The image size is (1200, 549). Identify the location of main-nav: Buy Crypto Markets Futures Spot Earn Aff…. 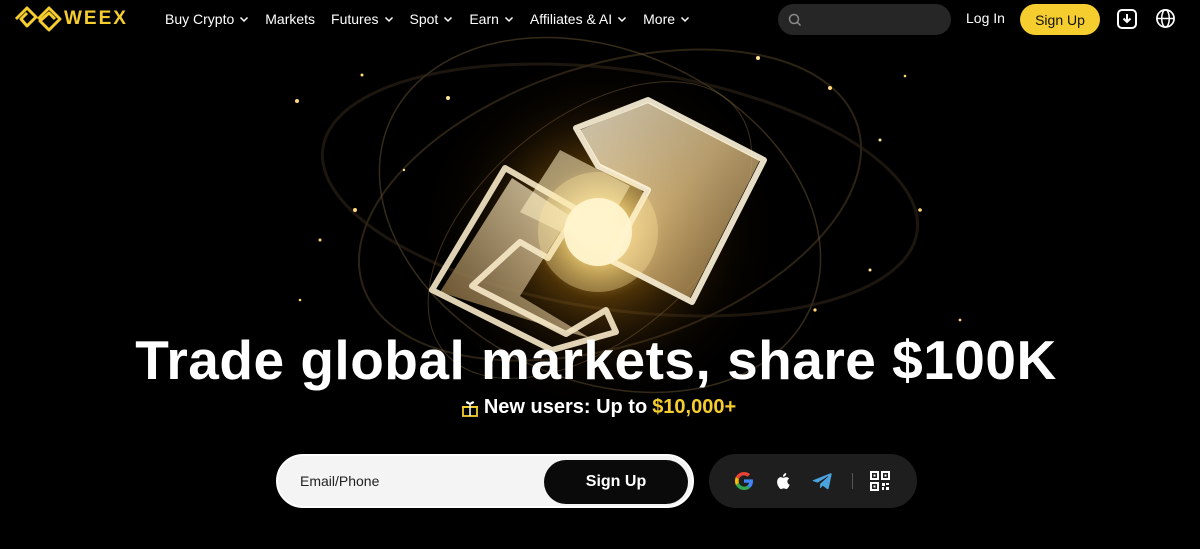
(435, 19).